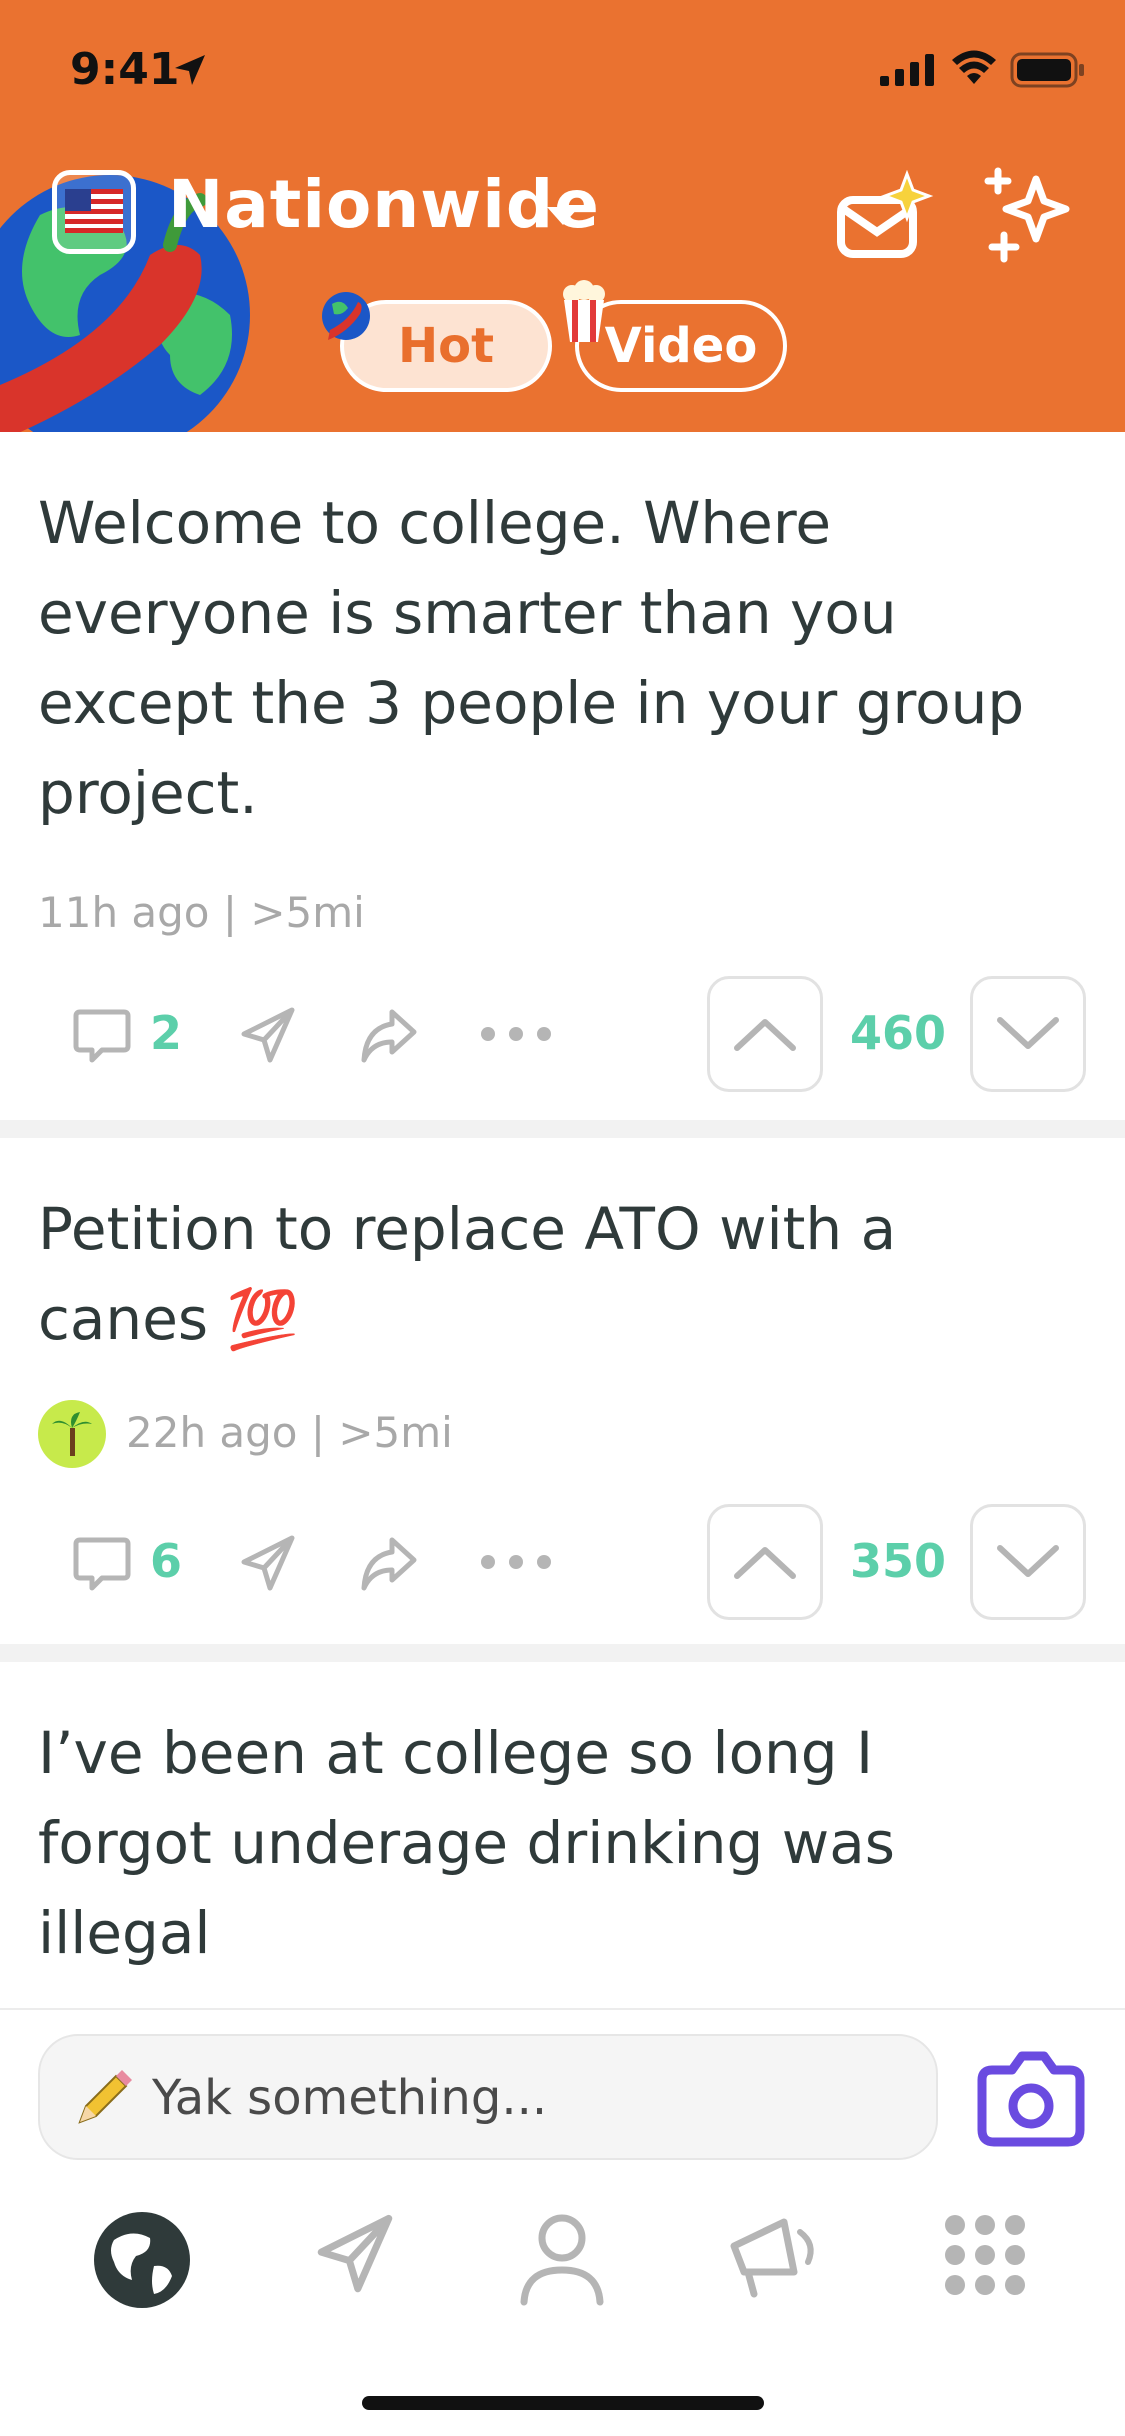 The width and height of the screenshot is (1125, 2436). I want to click on post-actions: 6 350, so click(562, 1564).